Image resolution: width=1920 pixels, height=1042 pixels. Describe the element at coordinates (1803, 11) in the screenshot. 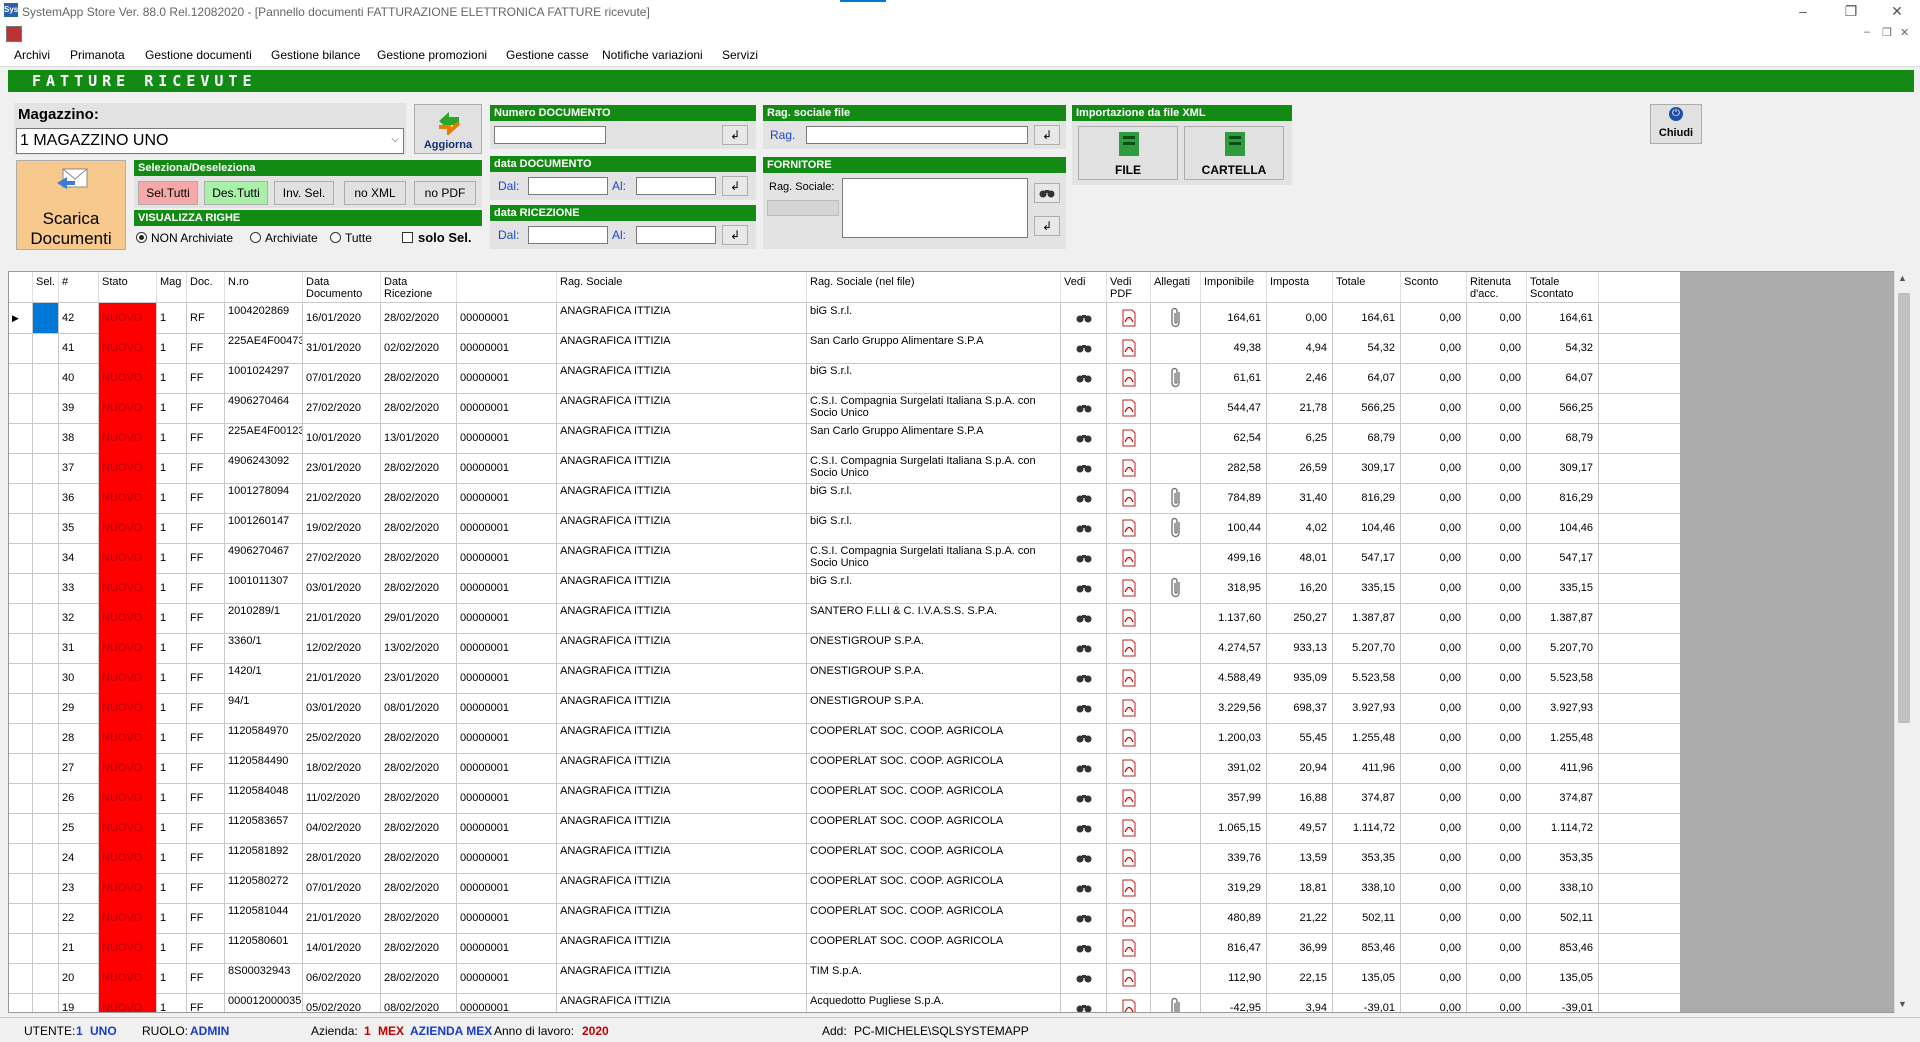

I see `minimize-icon: –` at that location.